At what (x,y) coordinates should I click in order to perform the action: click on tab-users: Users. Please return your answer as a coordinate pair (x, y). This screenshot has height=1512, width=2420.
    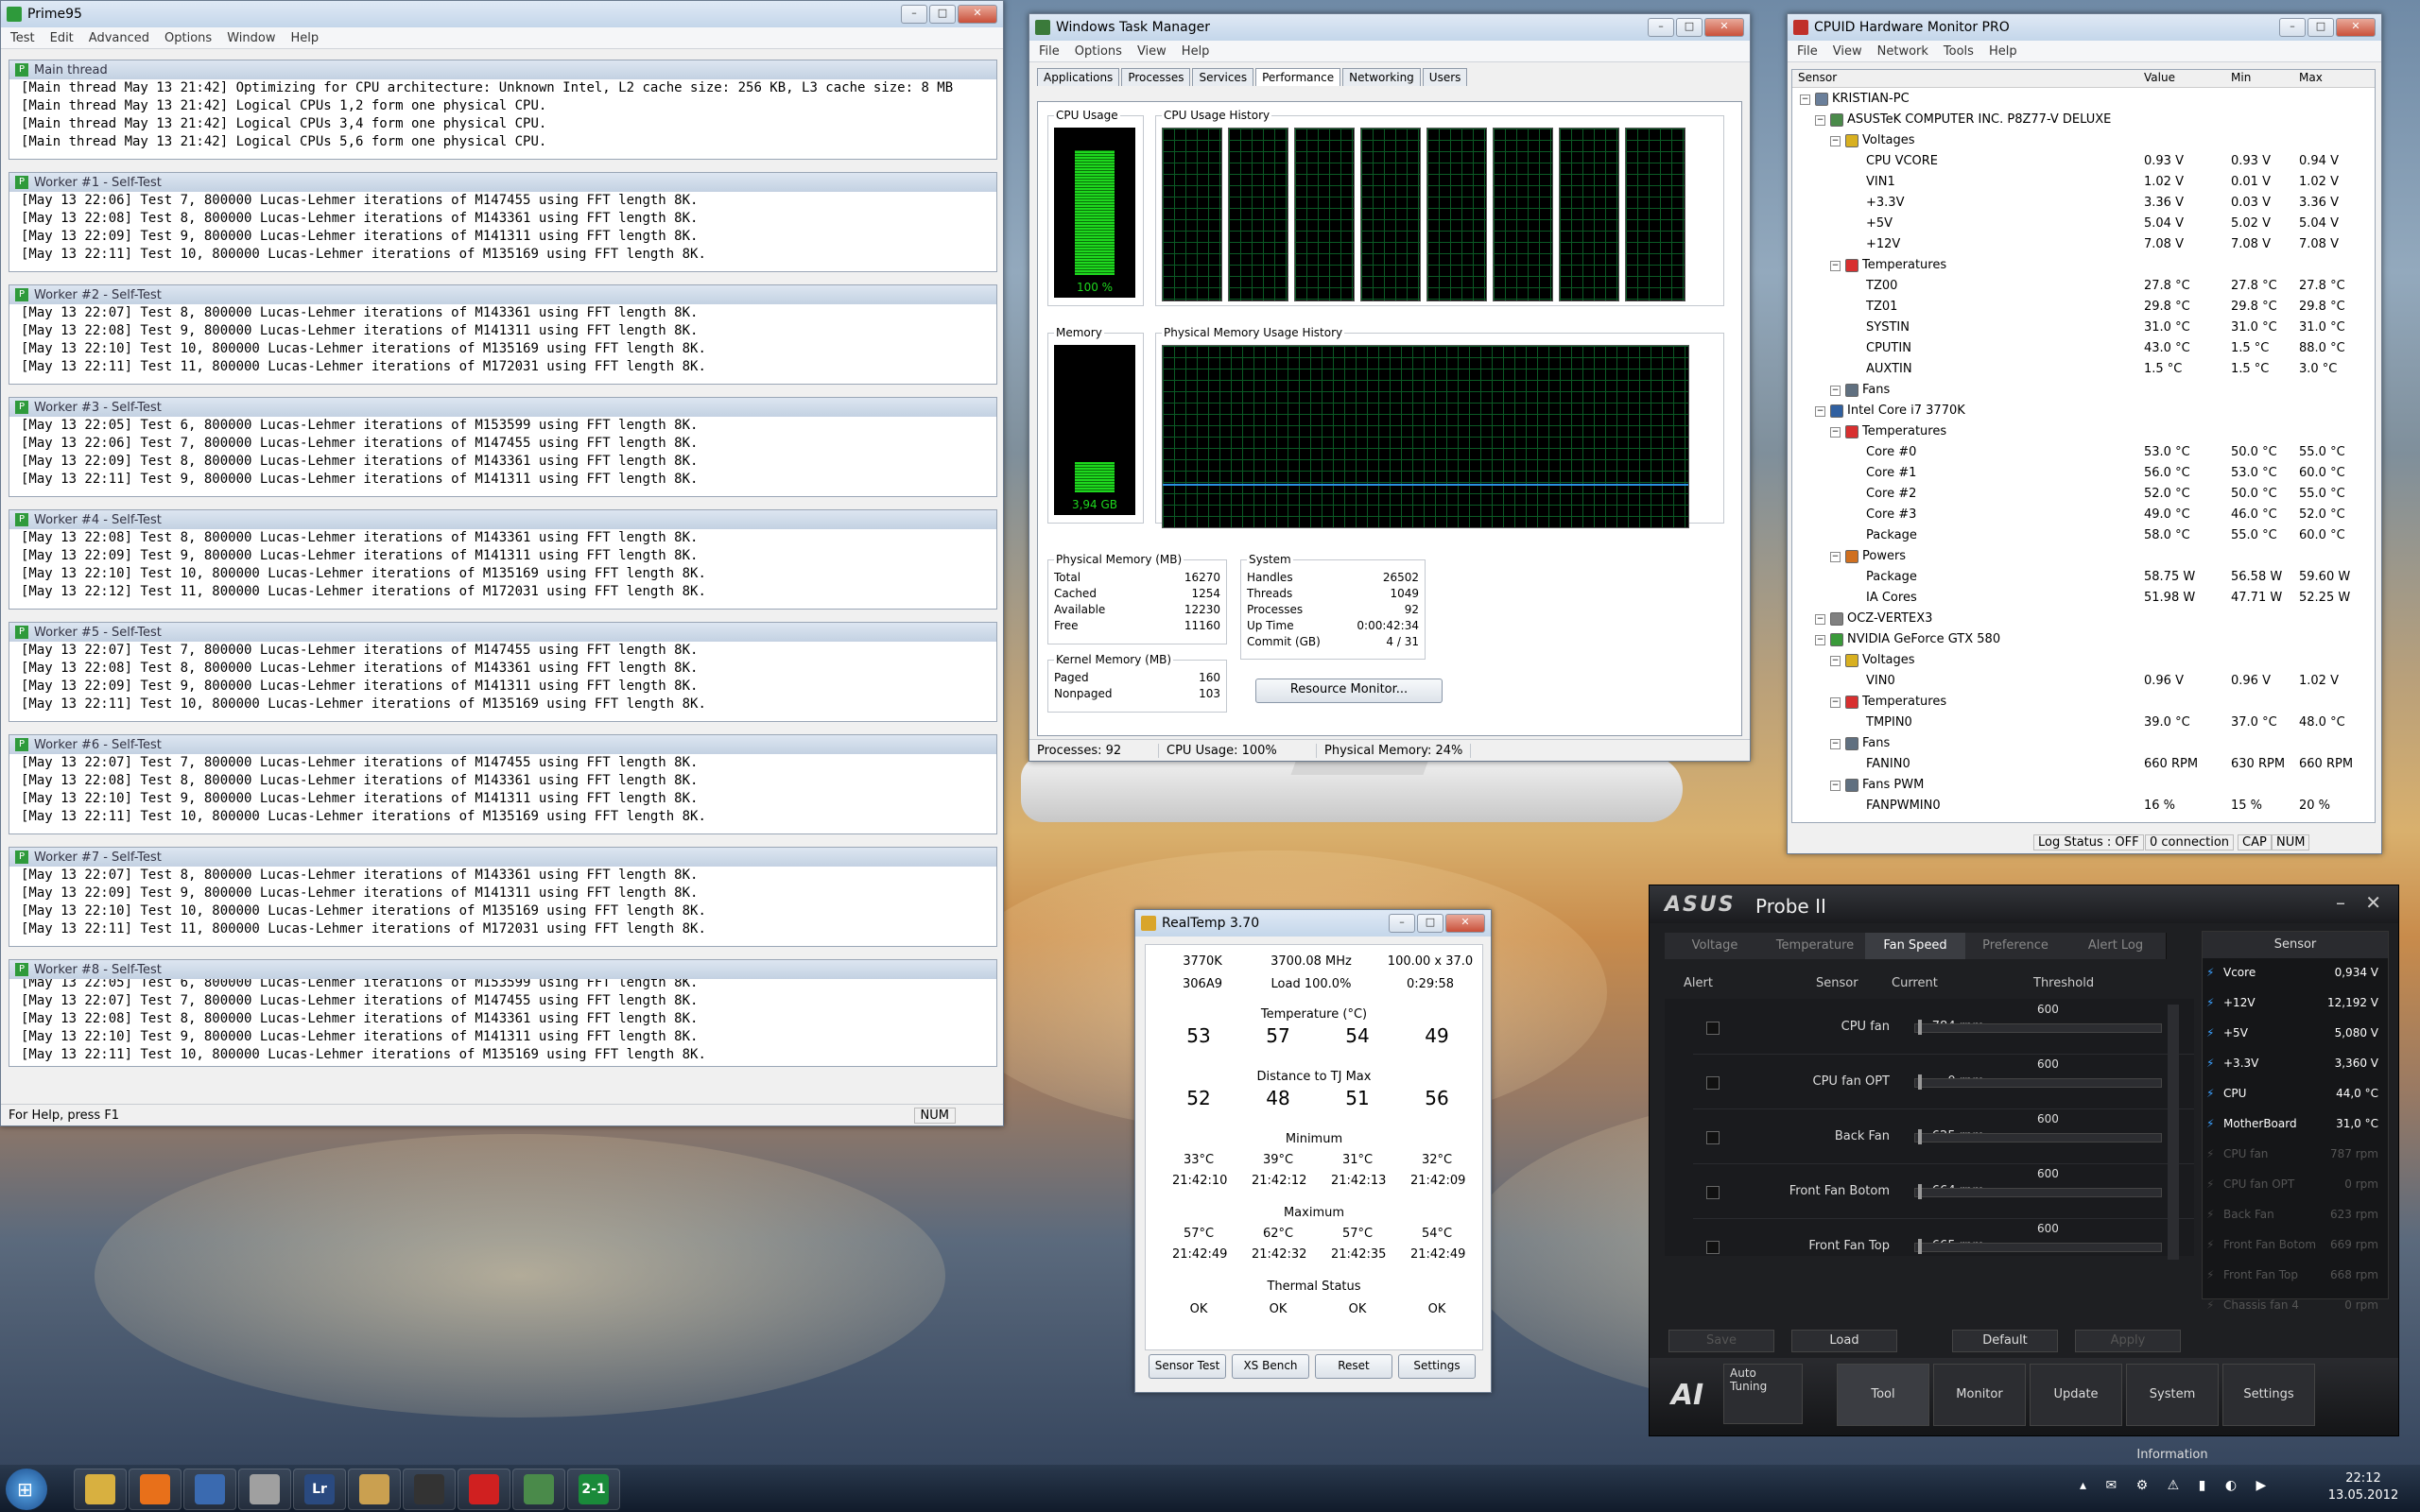
    Looking at the image, I should click on (1445, 77).